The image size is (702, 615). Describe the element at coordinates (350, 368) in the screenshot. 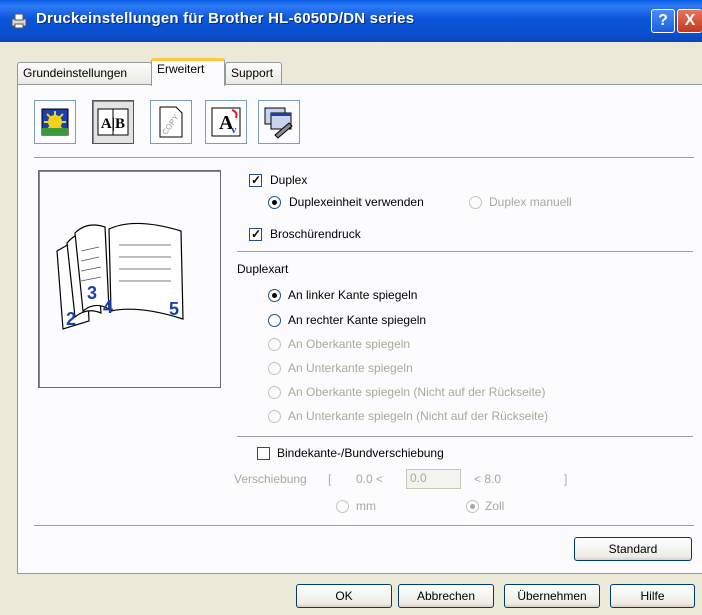

I see `mirror-bottom-label: An Unterkante spiegeln` at that location.